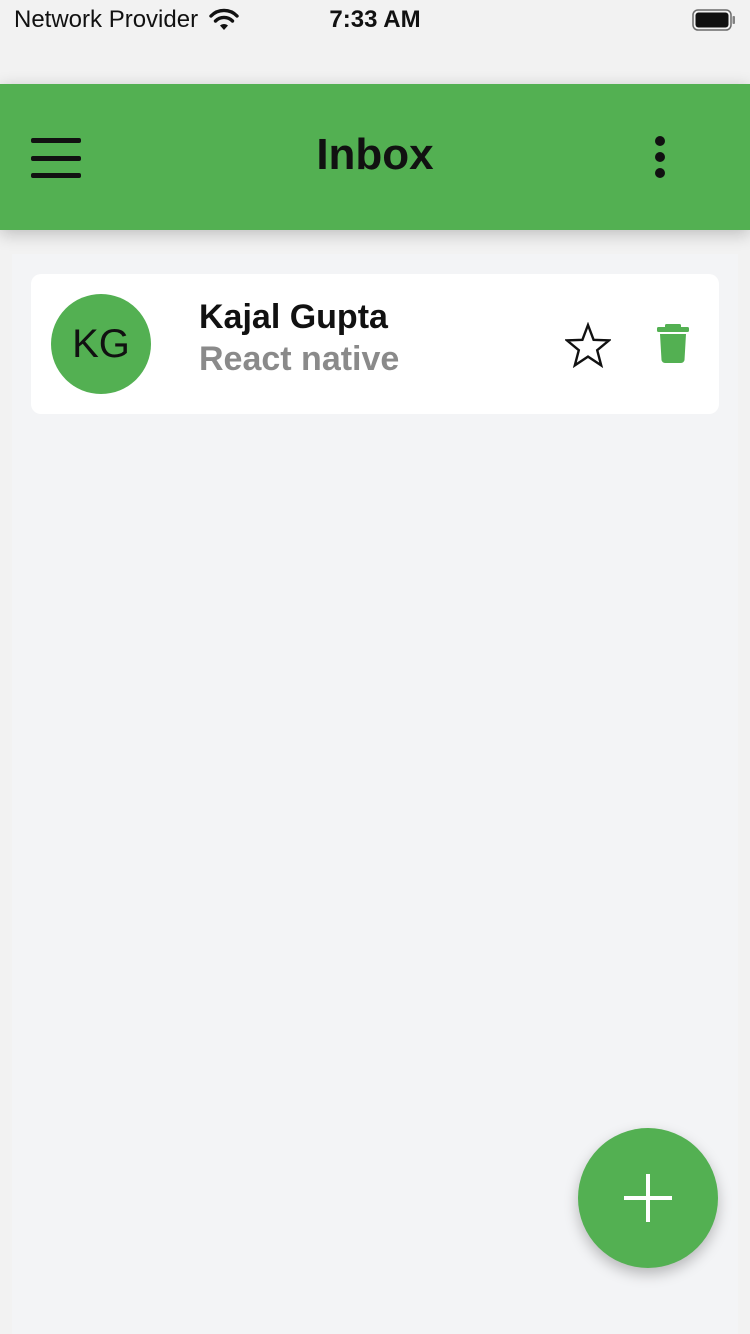  What do you see at coordinates (56, 158) in the screenshot?
I see `menu-button` at bounding box center [56, 158].